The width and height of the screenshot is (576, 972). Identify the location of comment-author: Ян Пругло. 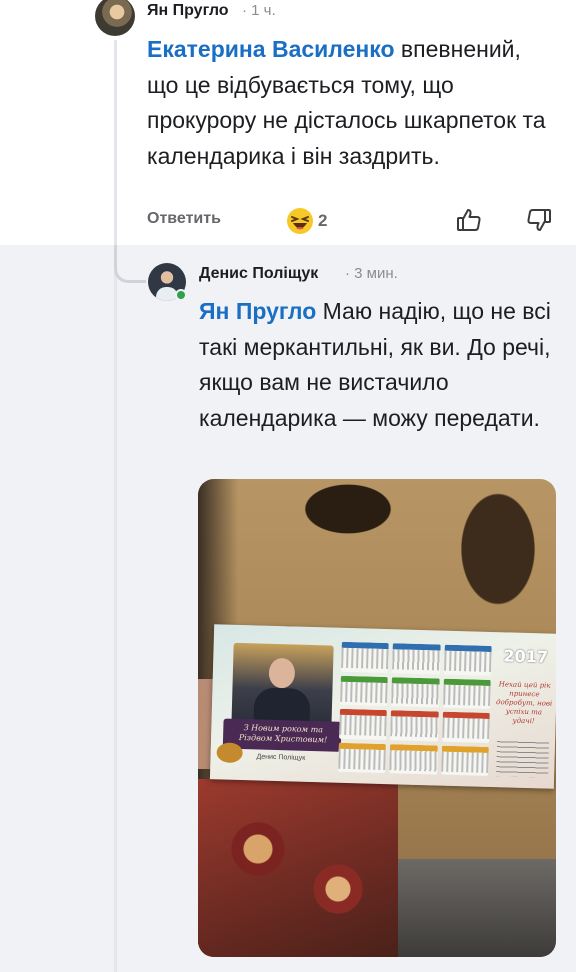
(188, 11).